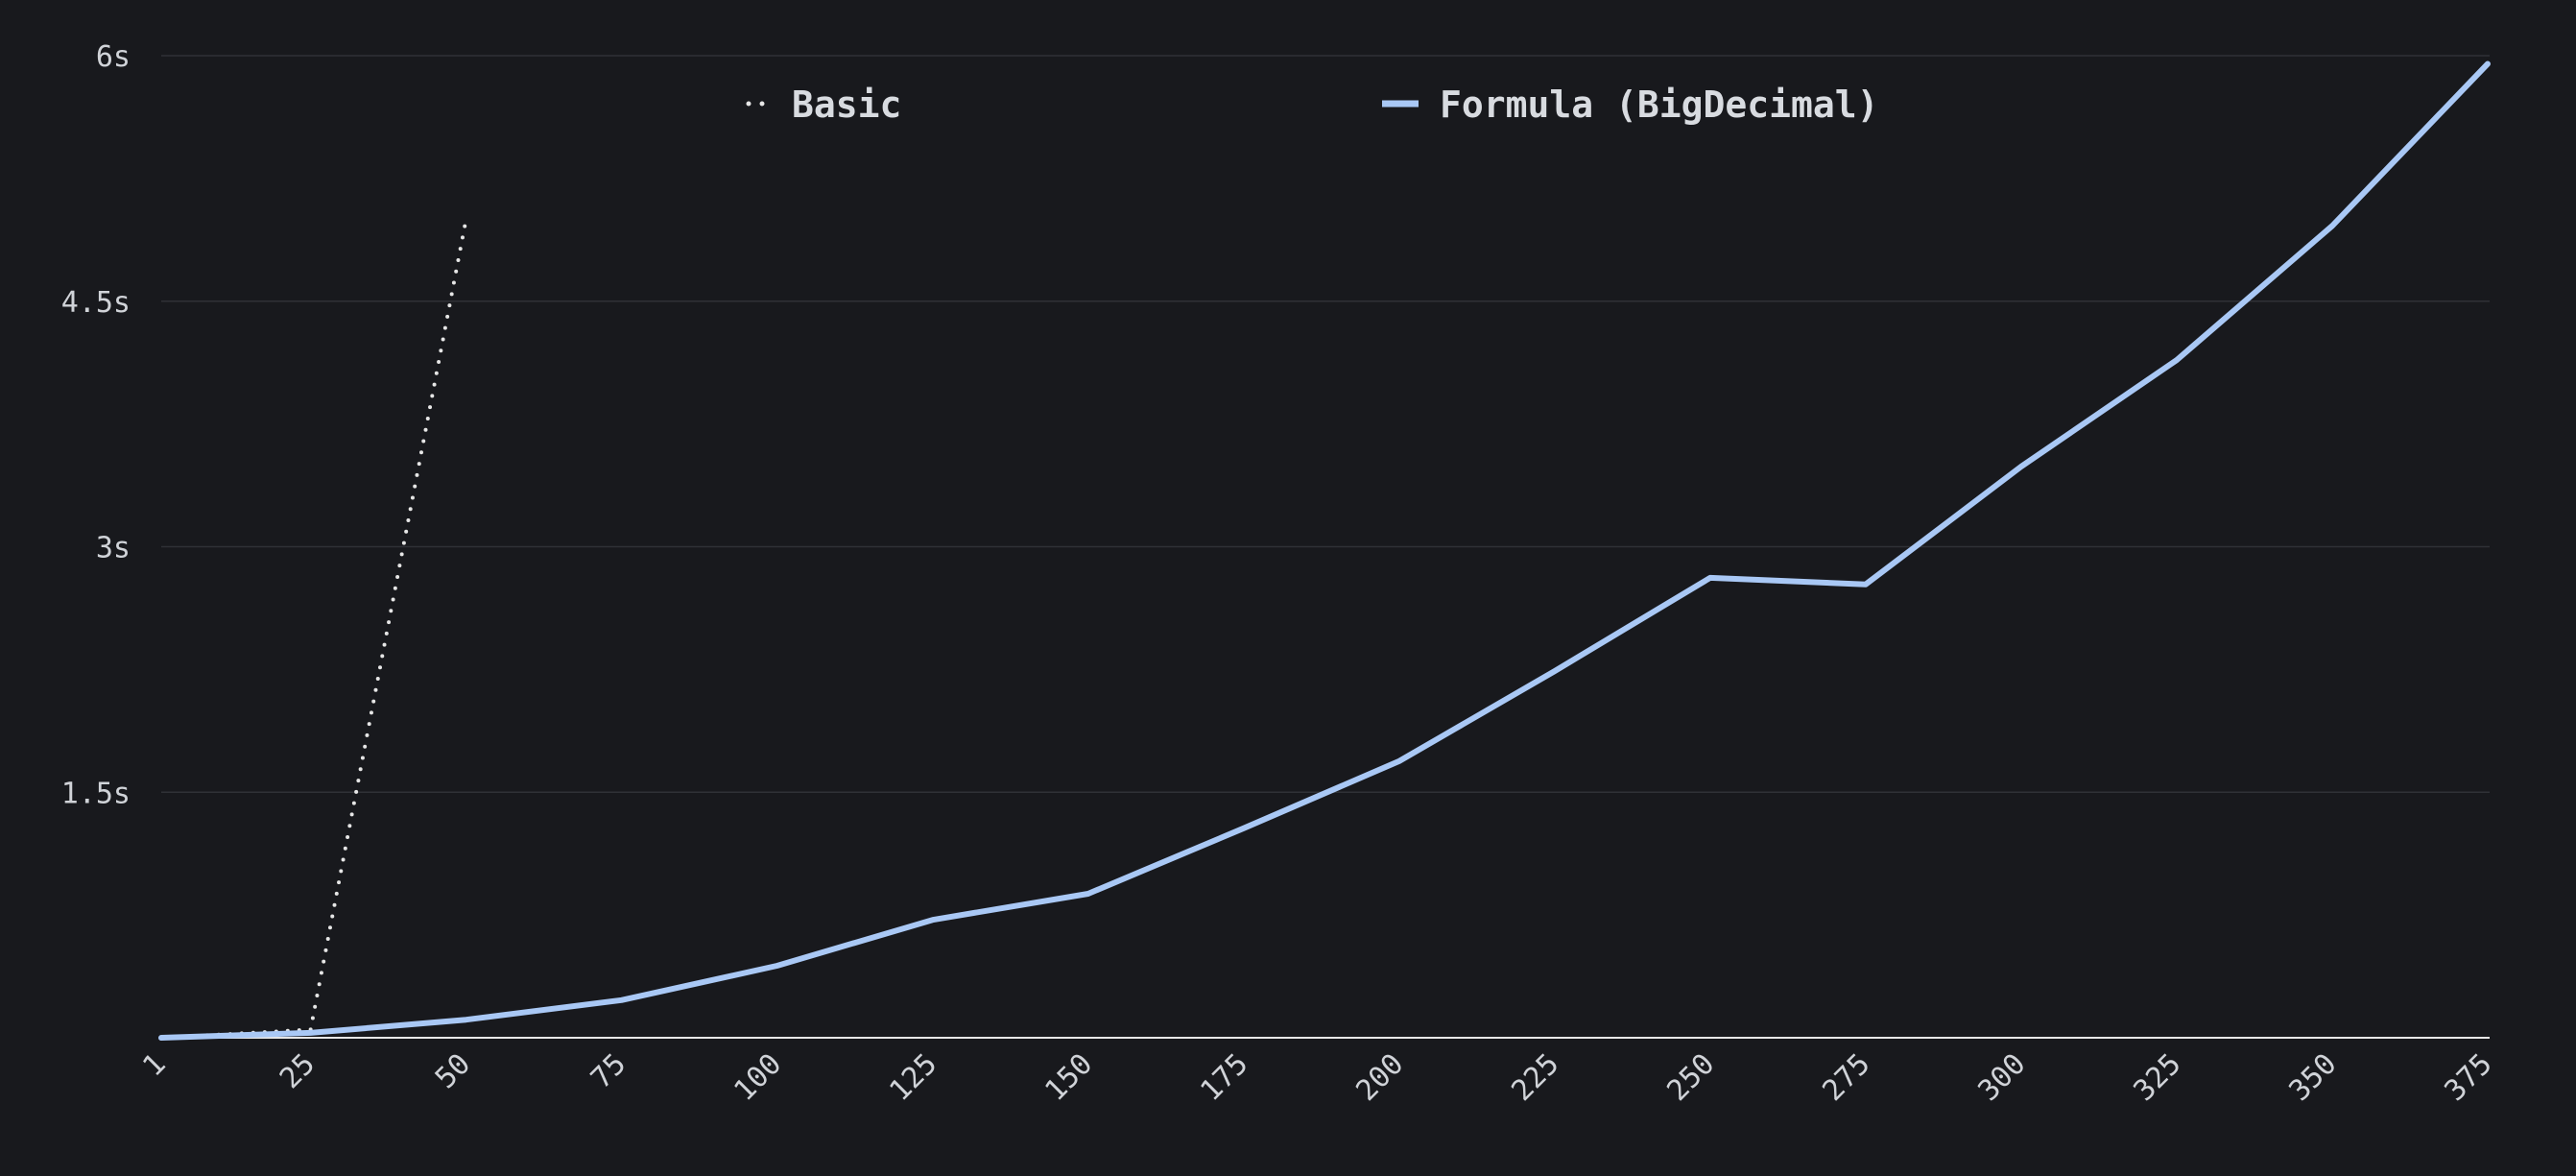  Describe the element at coordinates (757, 1077) in the screenshot. I see `x-tick-label-4: 100` at that location.